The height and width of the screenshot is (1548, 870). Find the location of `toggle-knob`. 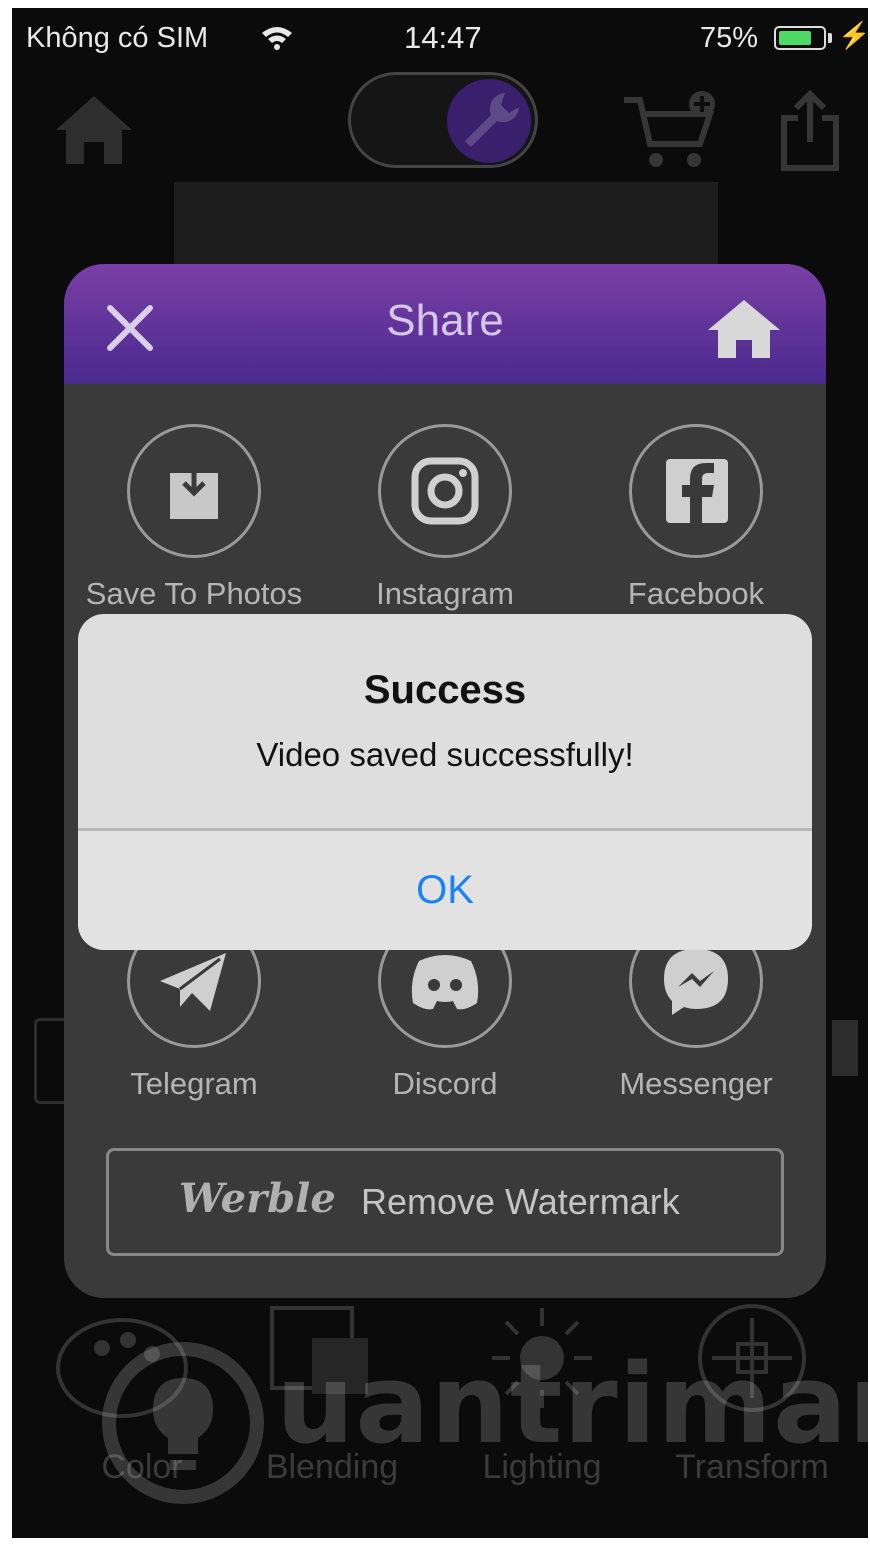

toggle-knob is located at coordinates (489, 121).